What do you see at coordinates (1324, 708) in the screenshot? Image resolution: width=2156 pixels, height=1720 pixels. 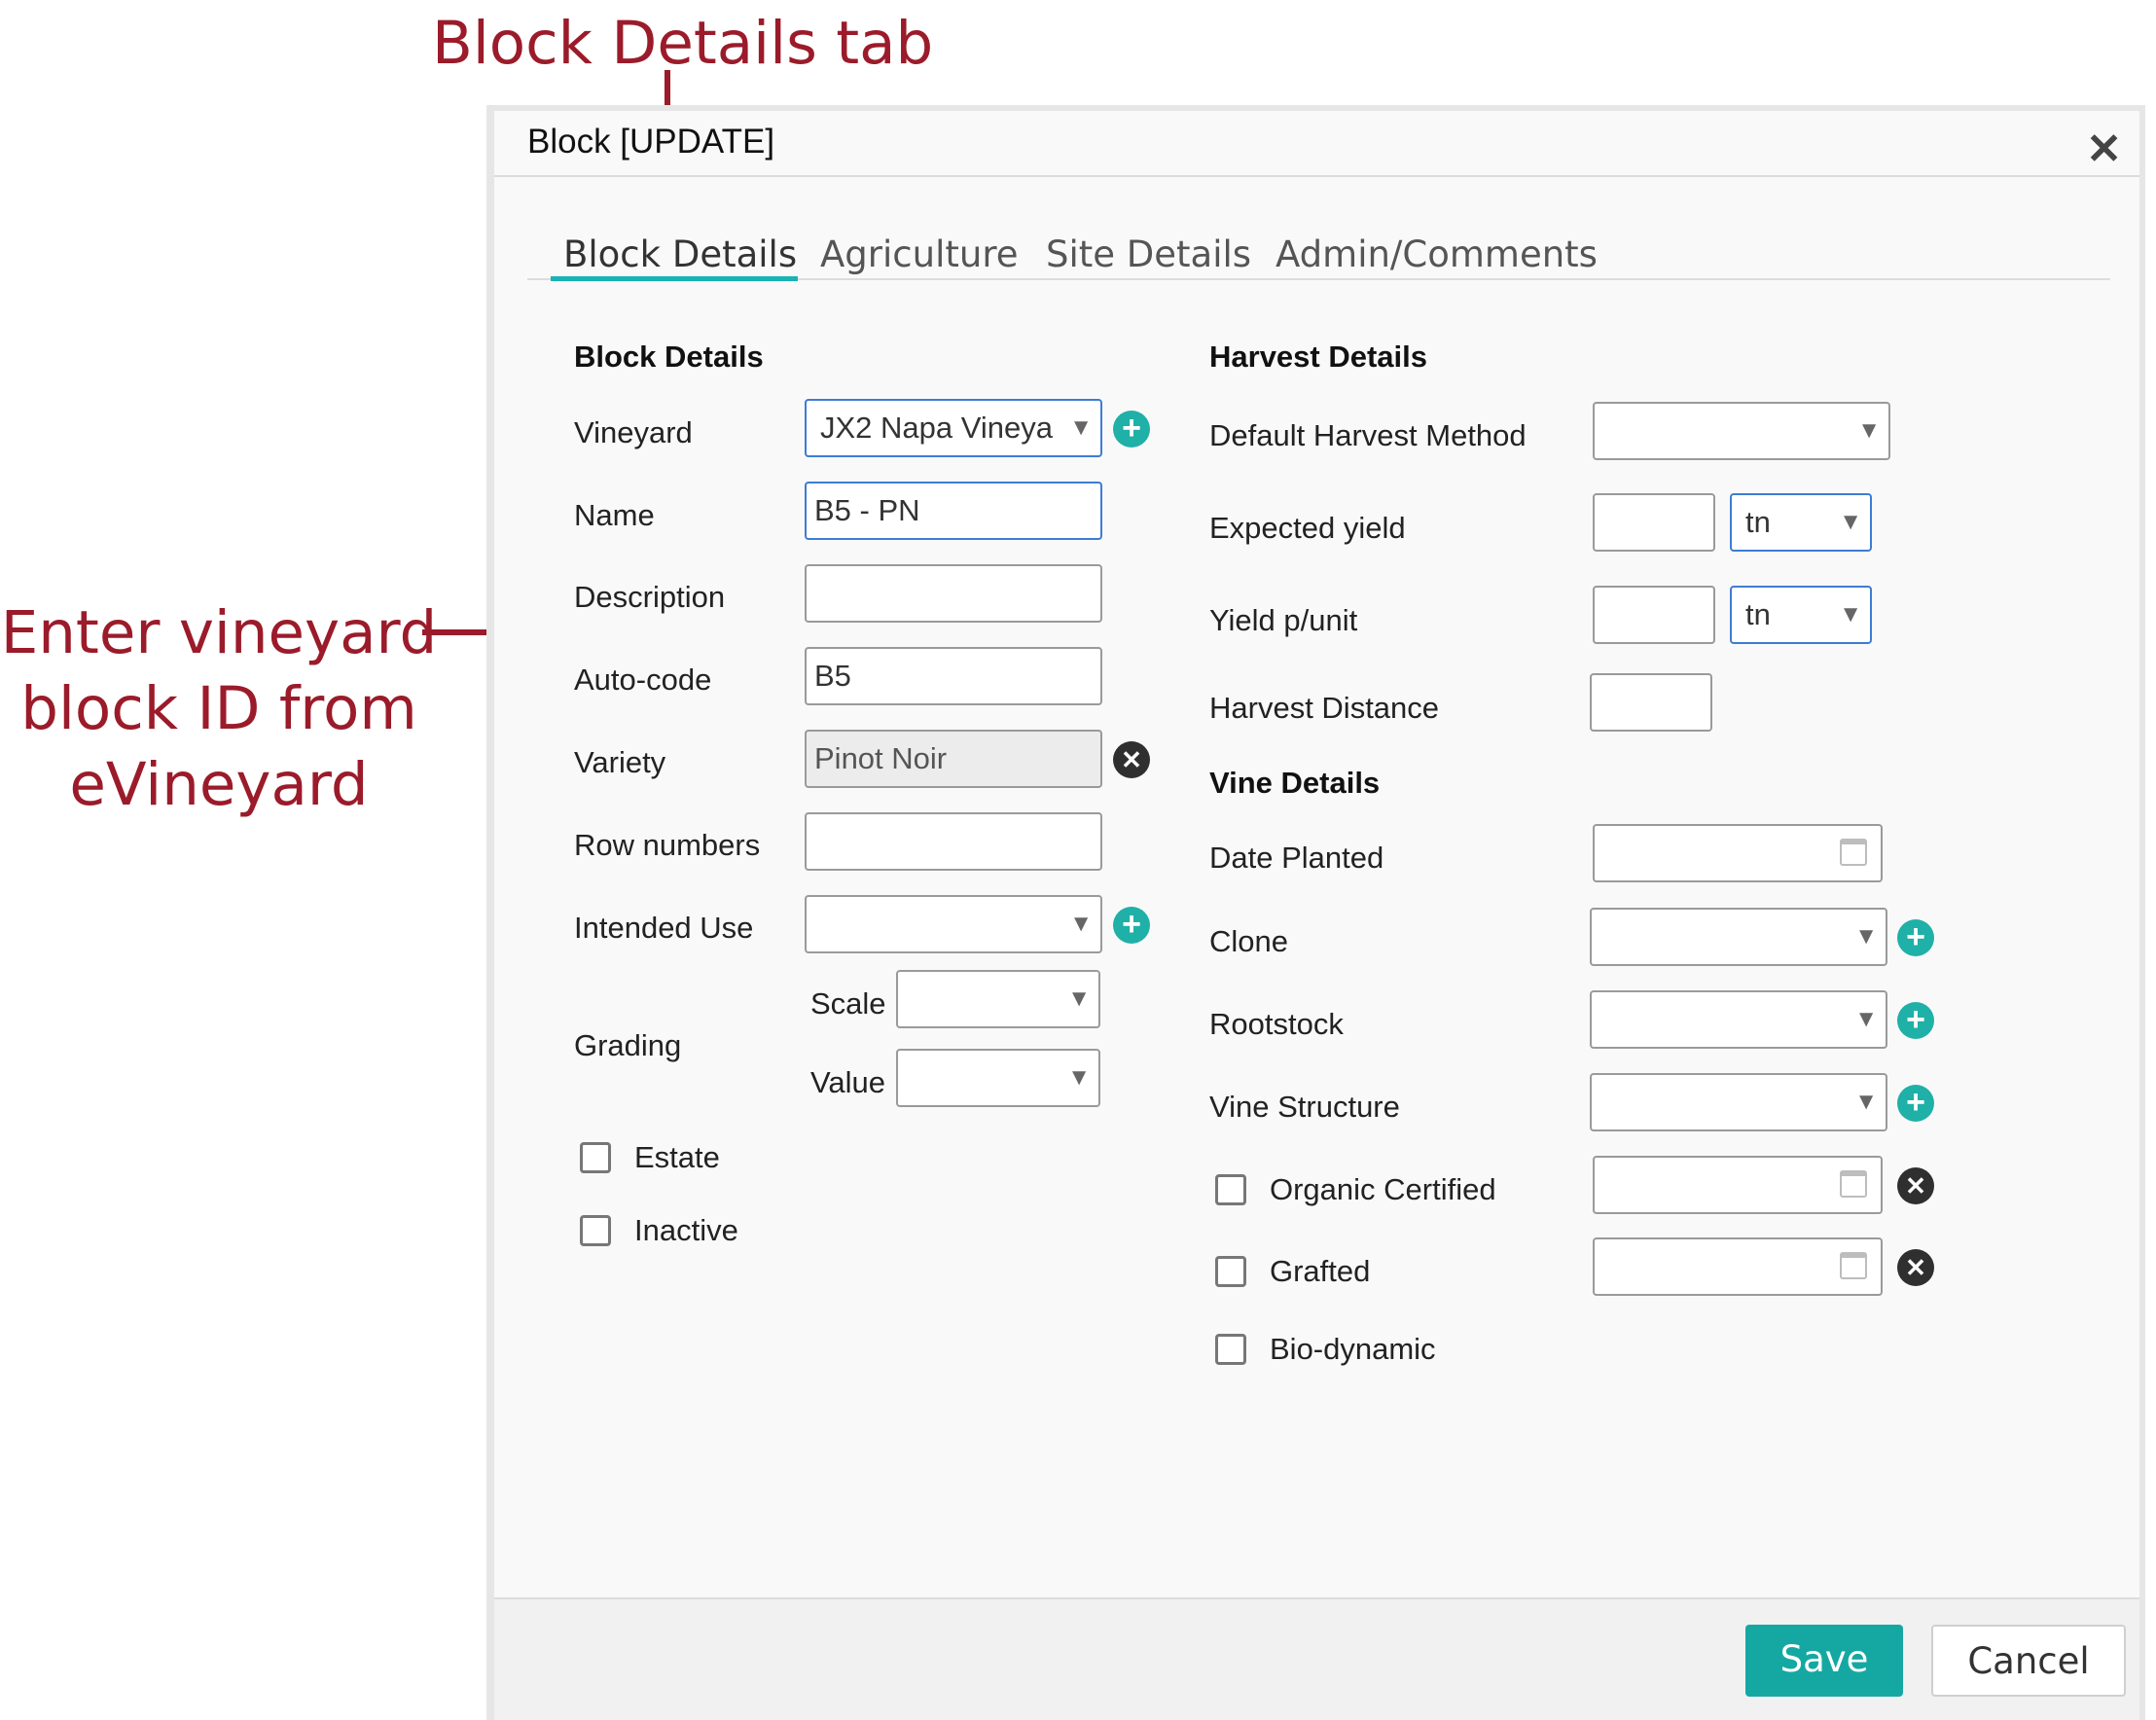 I see `harvest-distance-label: Harvest Distance` at bounding box center [1324, 708].